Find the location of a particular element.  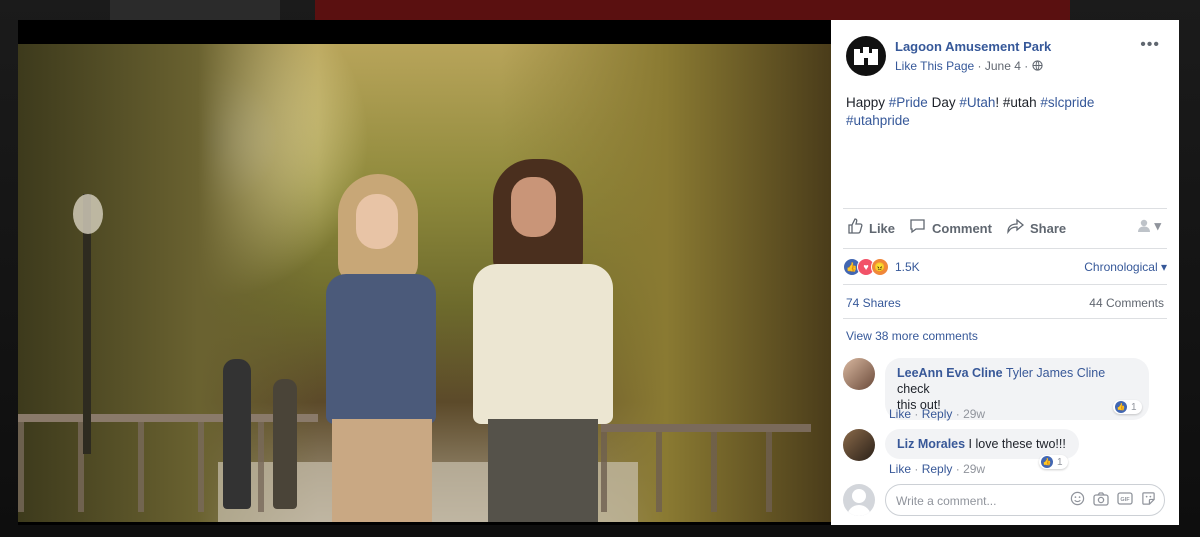

photo-railing-right is located at coordinates (706, 468).